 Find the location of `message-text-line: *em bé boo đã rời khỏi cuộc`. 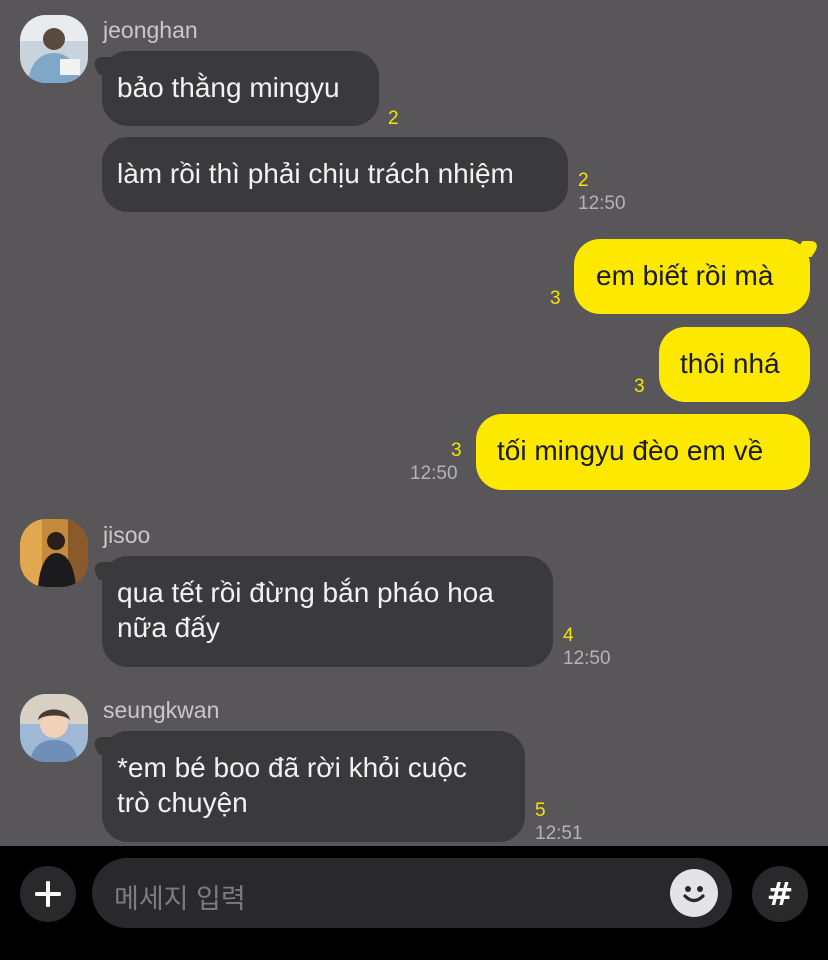

message-text-line: *em bé boo đã rời khỏi cuộc is located at coordinates (292, 767).